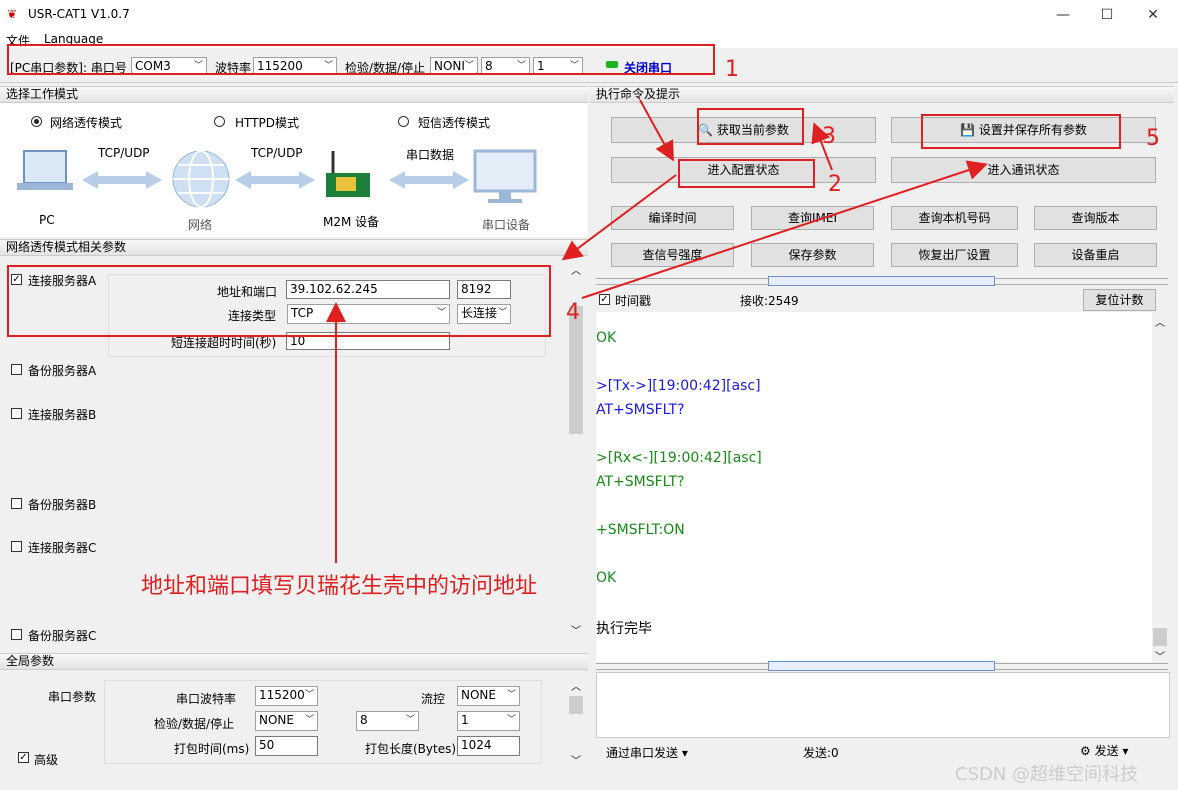  Describe the element at coordinates (339, 586) in the screenshot. I see `annotation-note: 地址和端口填写贝瑞花生壳中的访问地址` at that location.